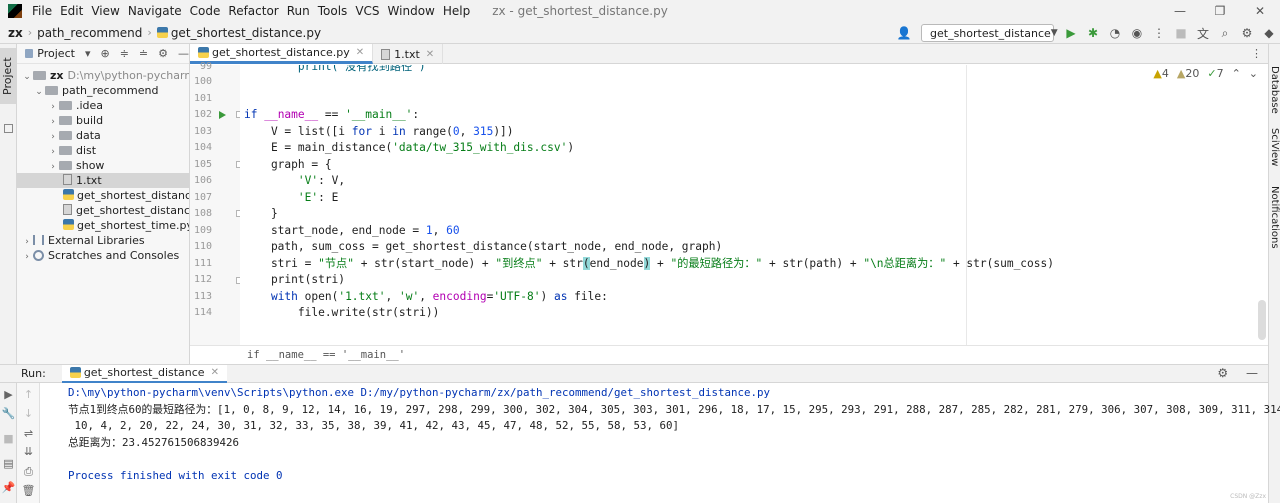 This screenshot has width=1280, height=503. What do you see at coordinates (729, 354) in the screenshot?
I see `editor-breadcrumb: if __name__ == '__main__'` at bounding box center [729, 354].